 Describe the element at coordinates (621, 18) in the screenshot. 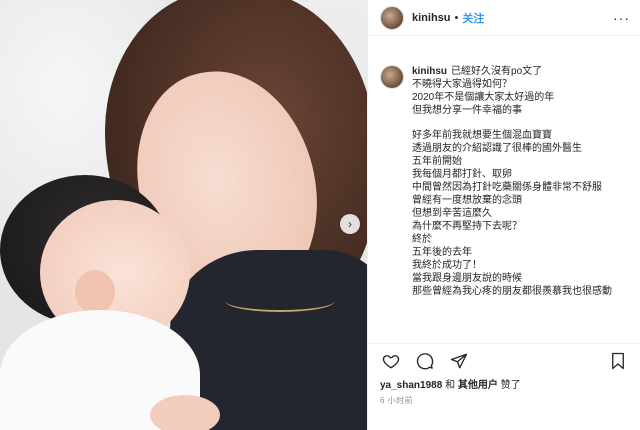

I see `more-options-icon: ···` at that location.